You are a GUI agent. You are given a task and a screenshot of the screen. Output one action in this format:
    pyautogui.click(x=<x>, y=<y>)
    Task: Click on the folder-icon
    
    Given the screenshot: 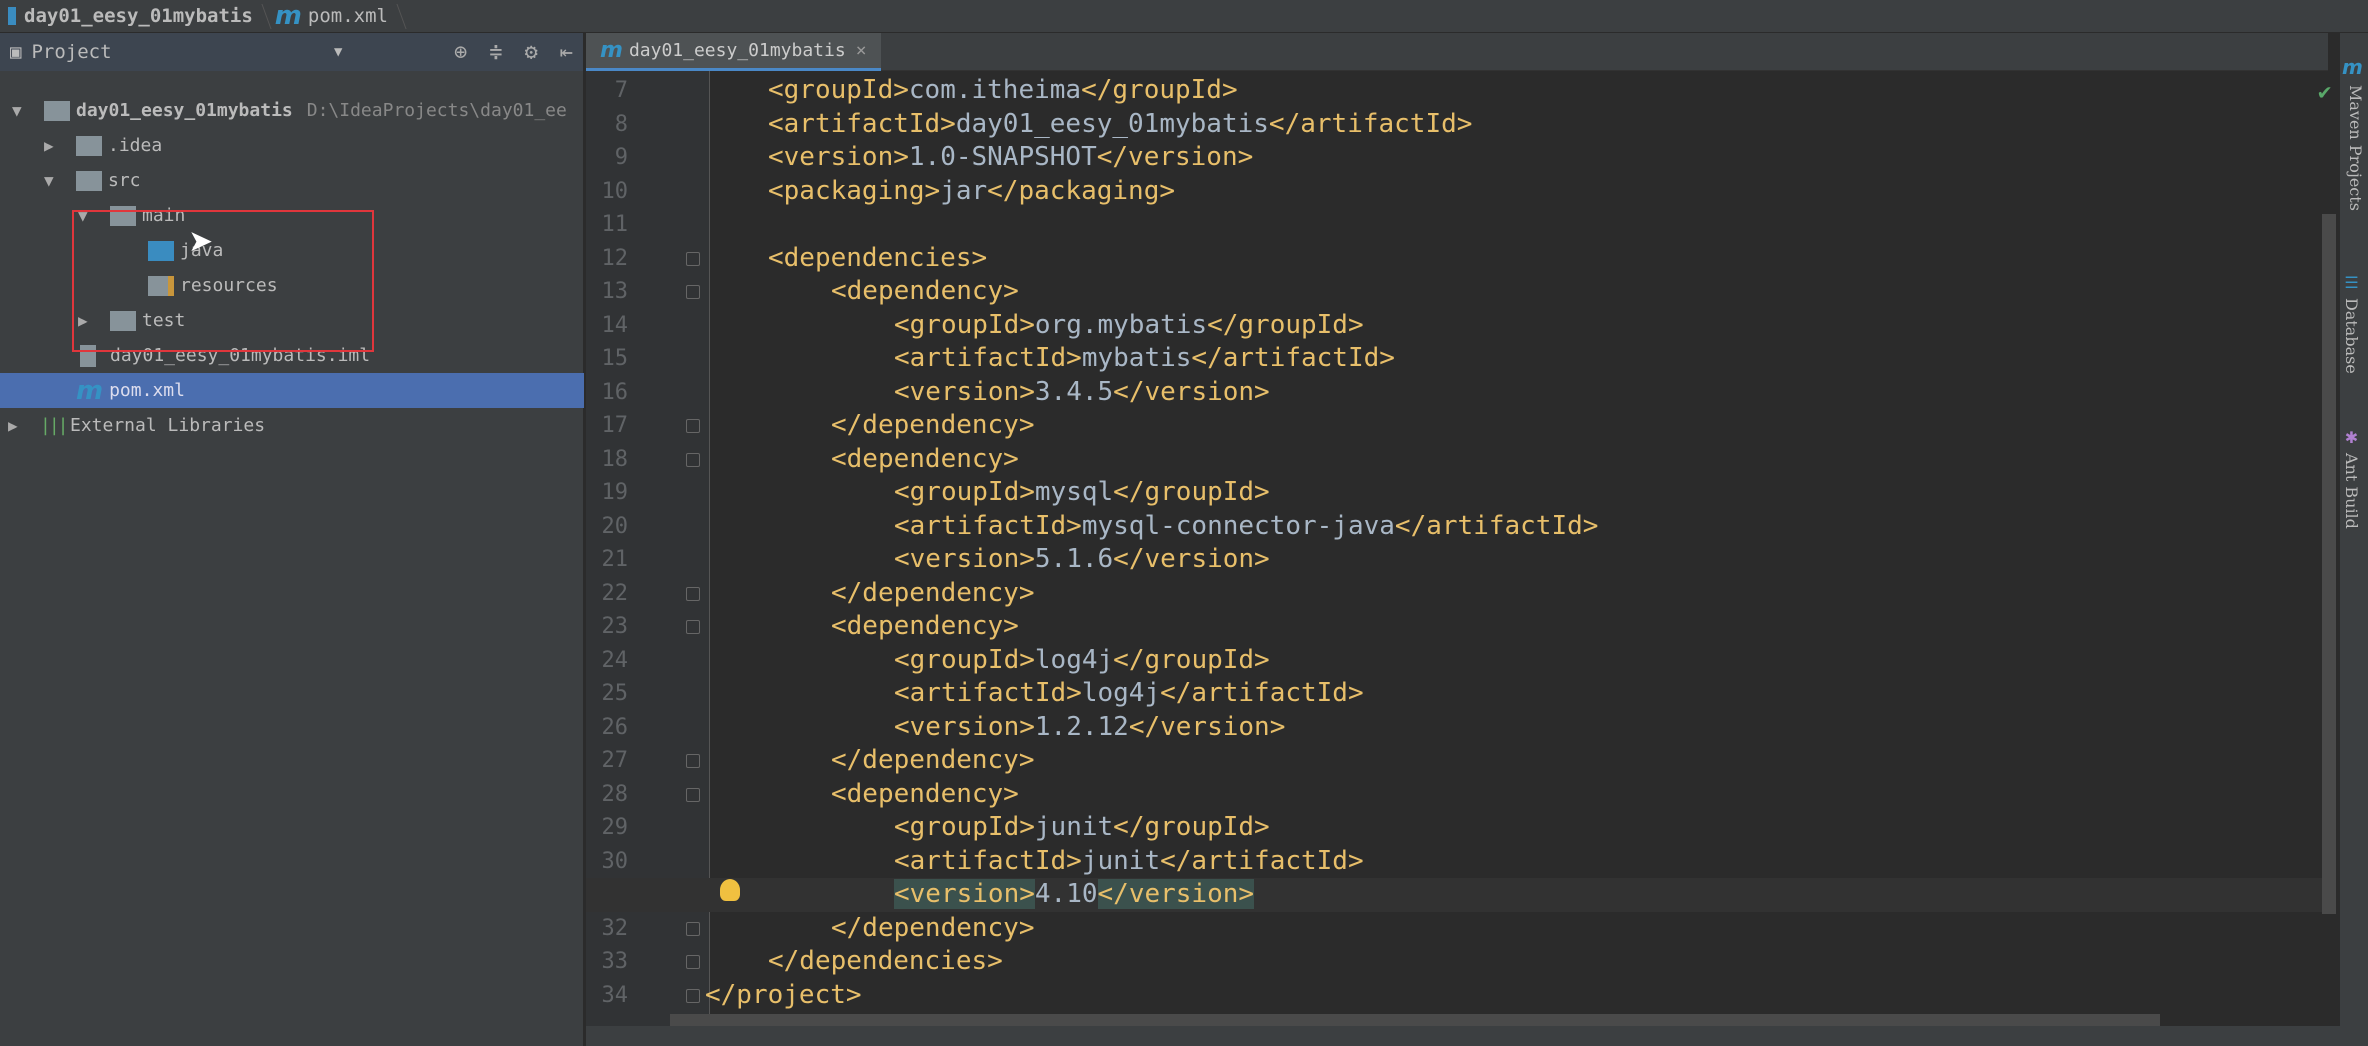 What is the action you would take?
    pyautogui.click(x=89, y=145)
    